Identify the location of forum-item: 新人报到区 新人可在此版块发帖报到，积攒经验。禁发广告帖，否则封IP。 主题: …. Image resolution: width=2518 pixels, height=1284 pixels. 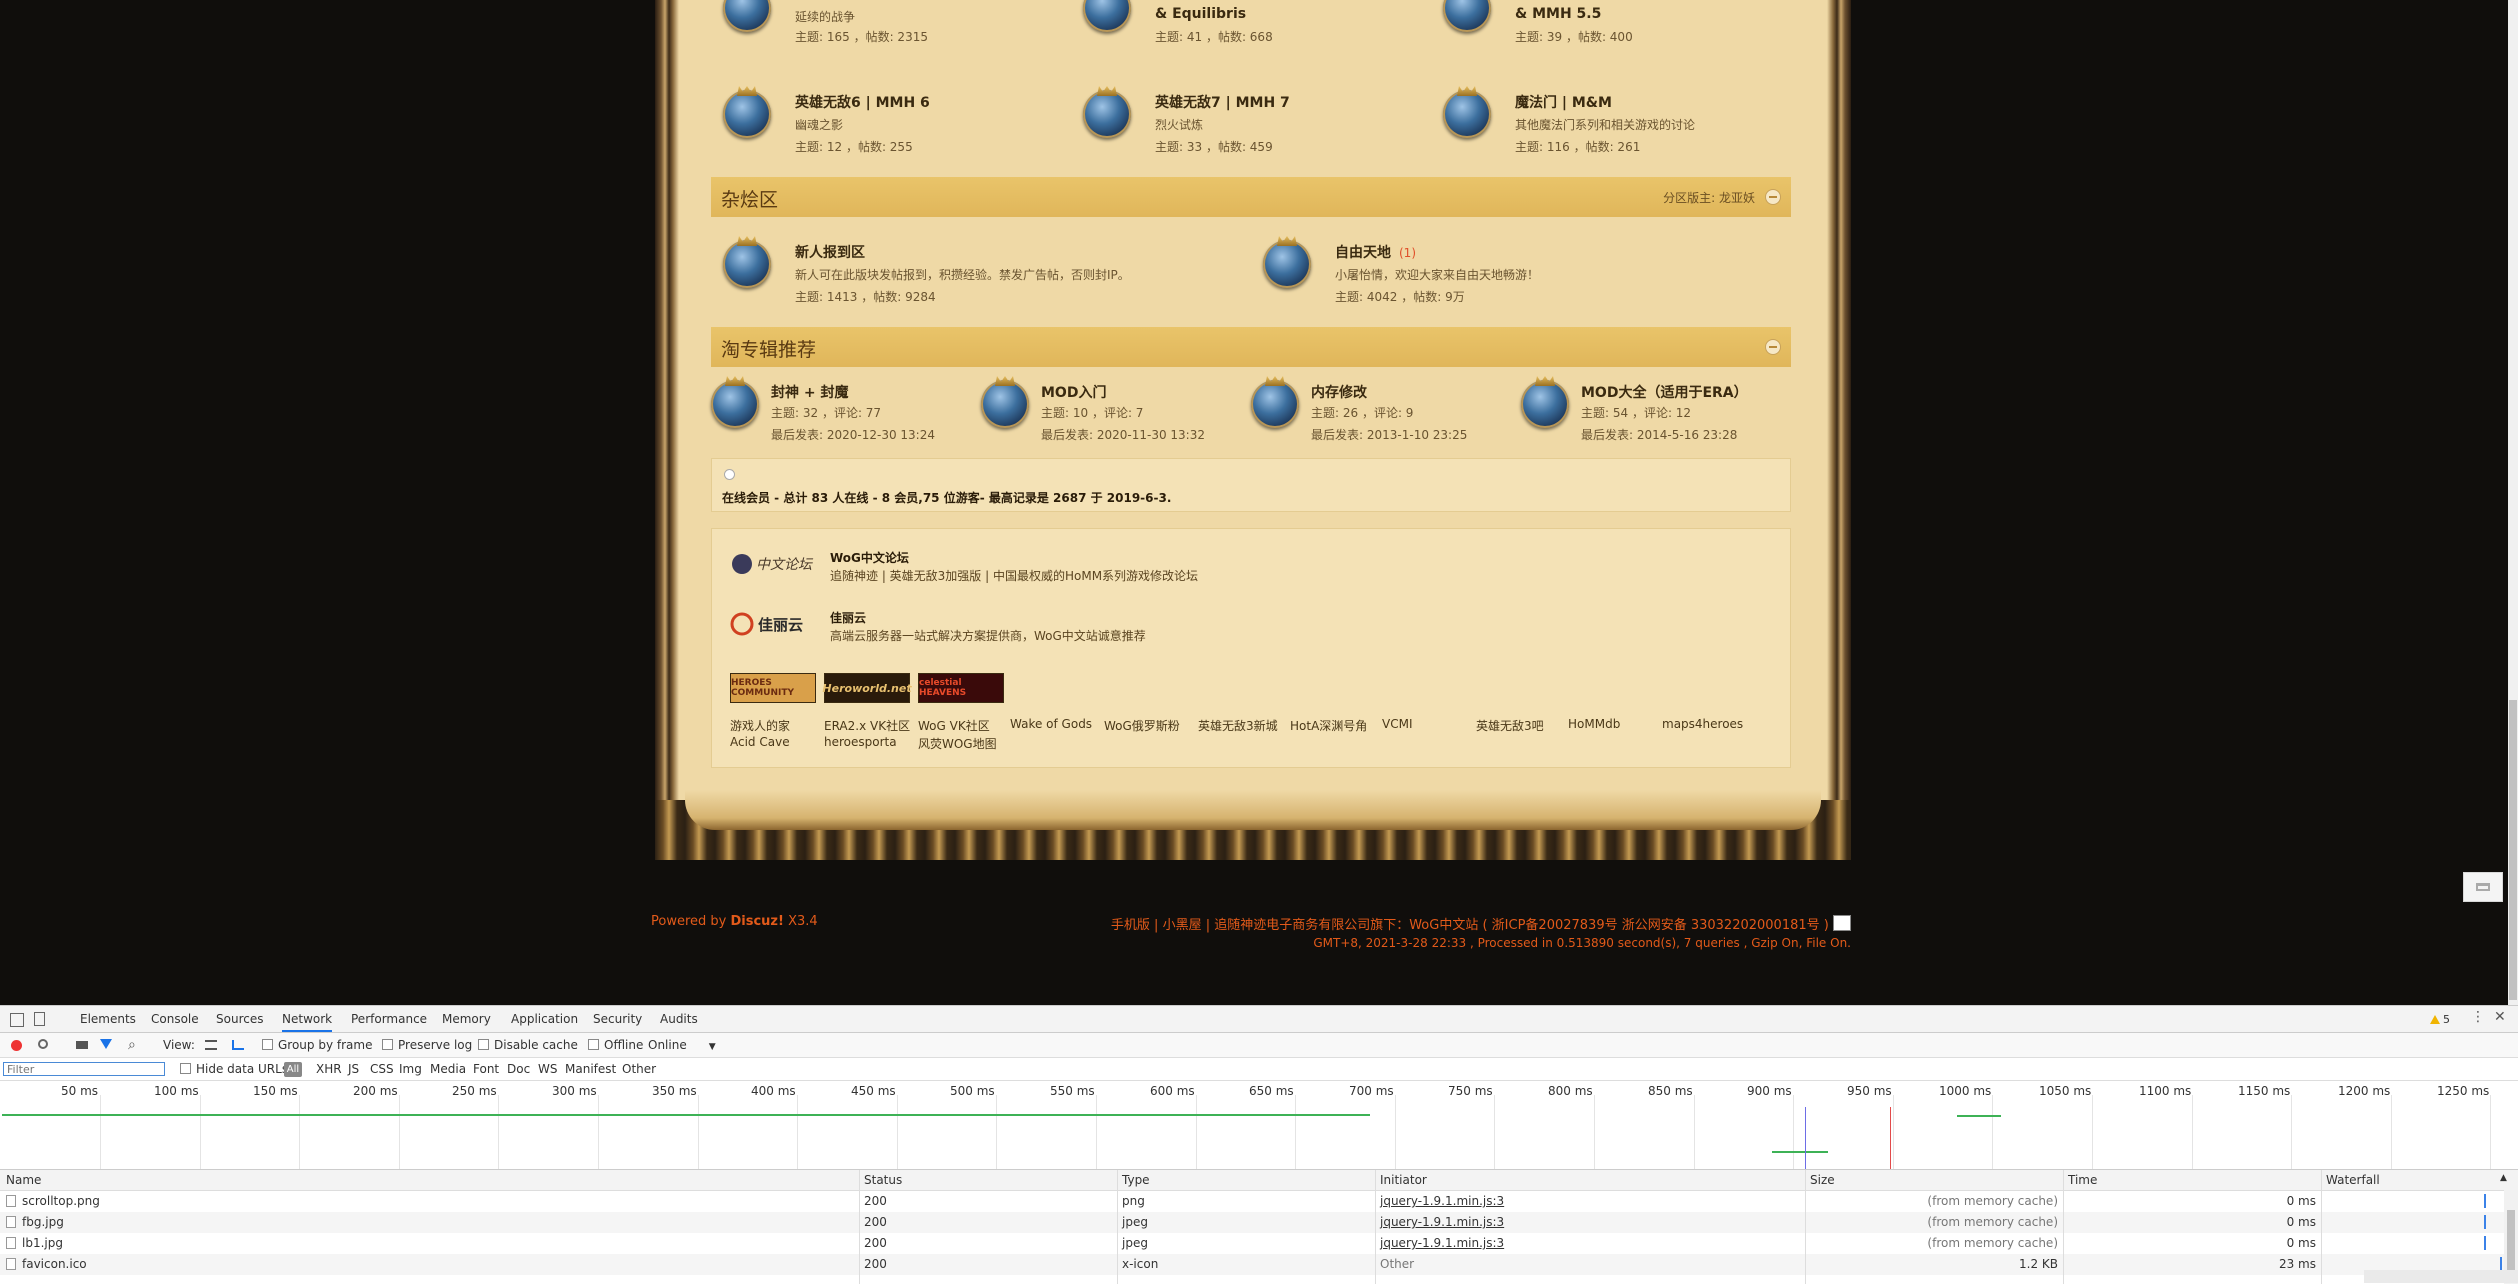
(983, 272).